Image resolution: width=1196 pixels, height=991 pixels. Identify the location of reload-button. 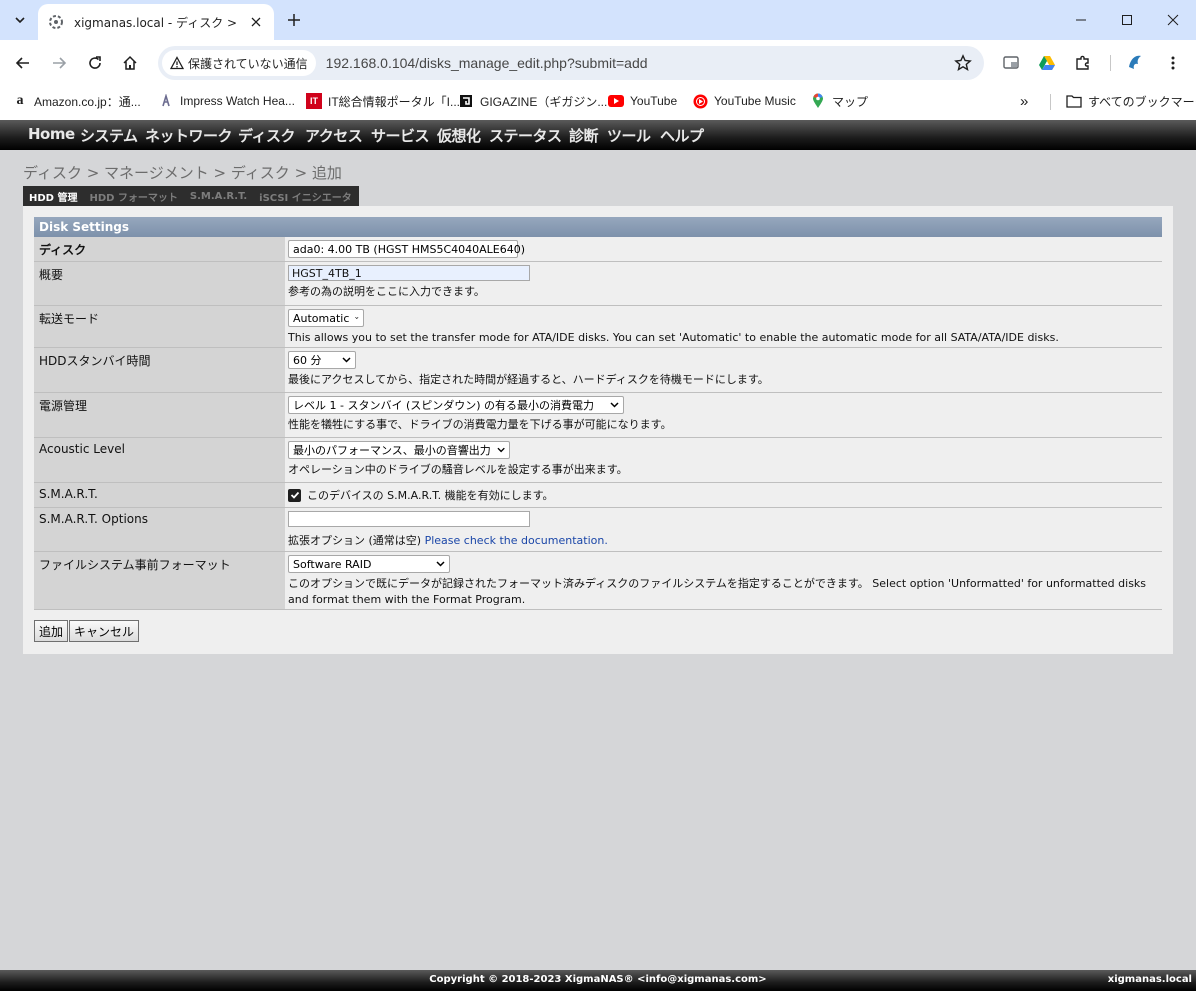
(95, 63).